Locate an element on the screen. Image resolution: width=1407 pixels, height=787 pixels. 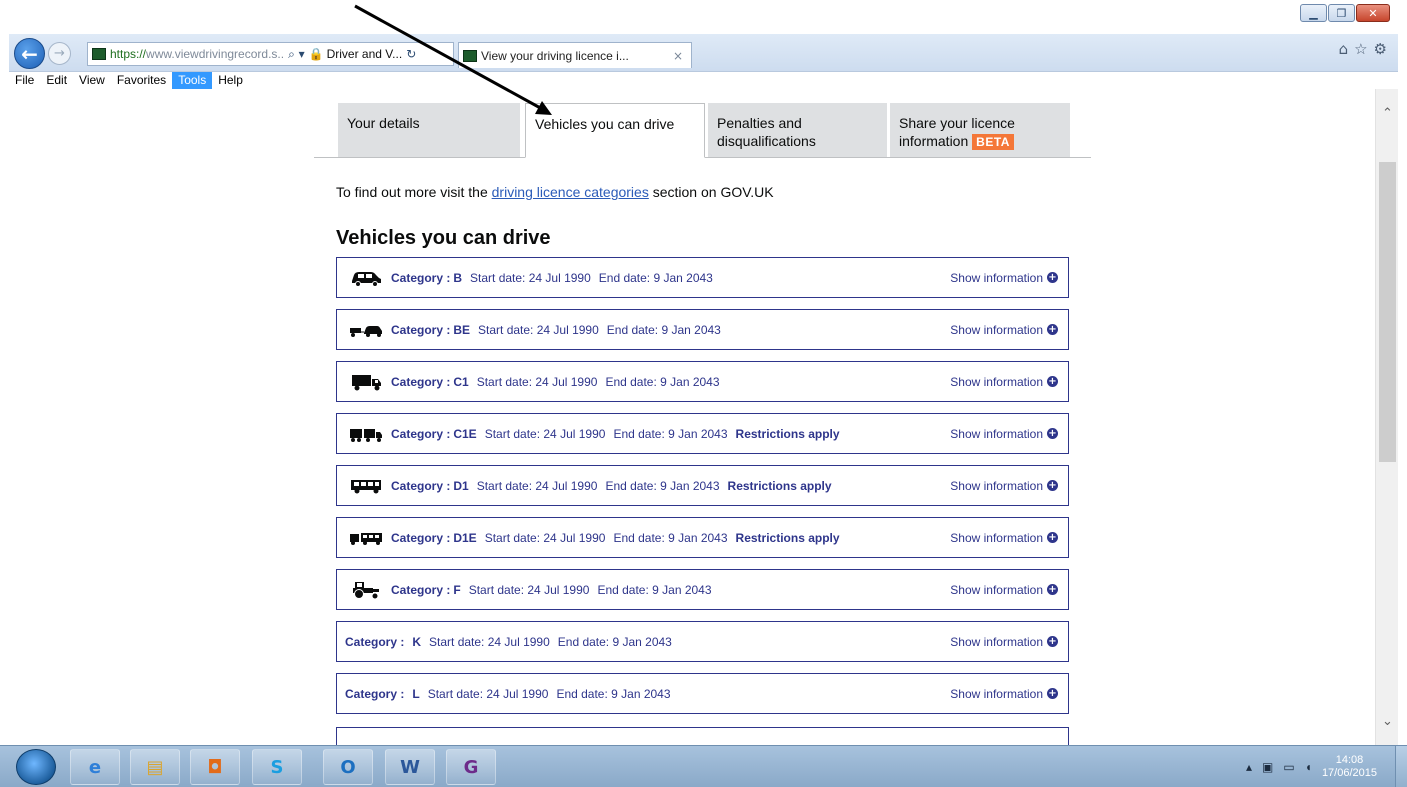
tab-vehicles-you-can-drive: Vehicles you can drive is located at coordinates (615, 130).